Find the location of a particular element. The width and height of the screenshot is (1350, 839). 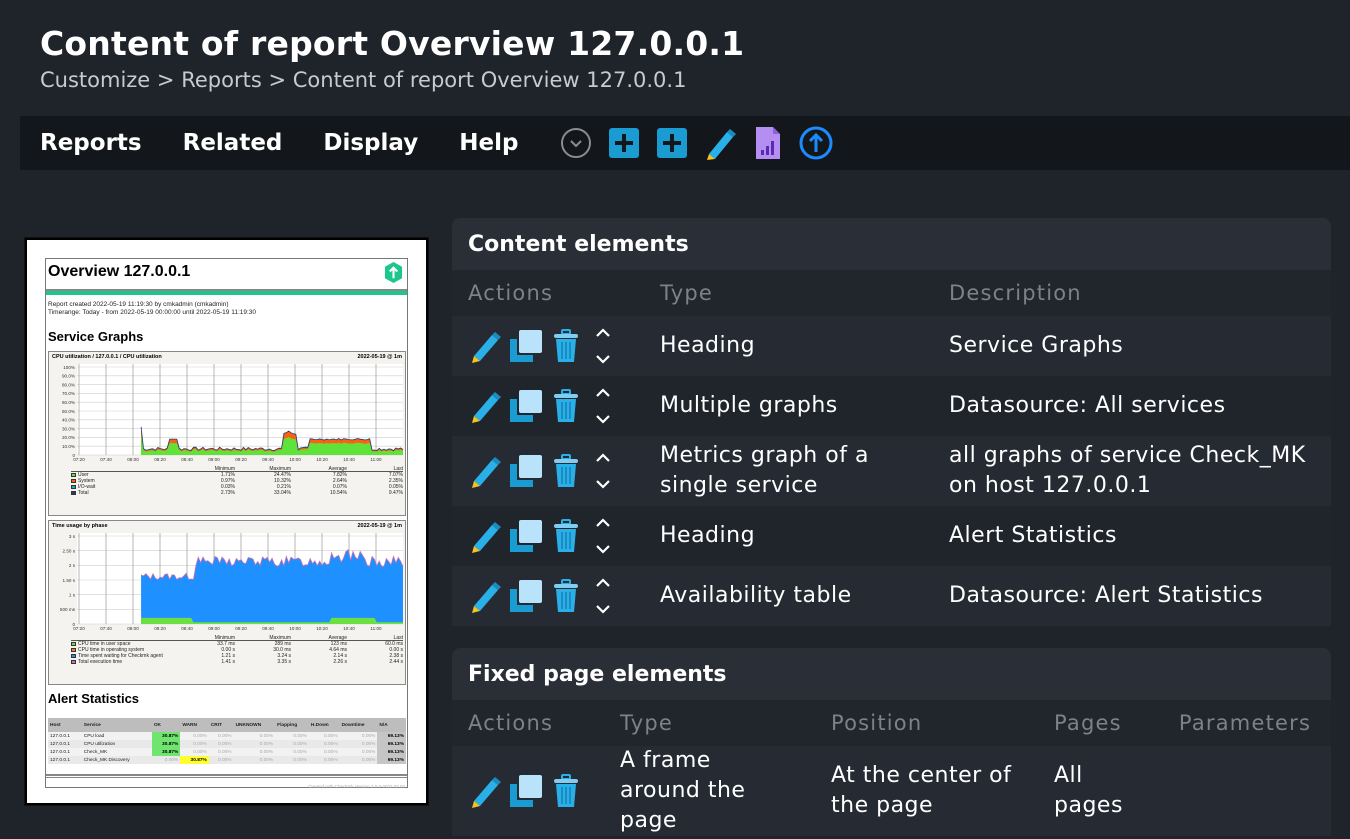

x-tick-label: 10:40 is located at coordinates (349, 628).